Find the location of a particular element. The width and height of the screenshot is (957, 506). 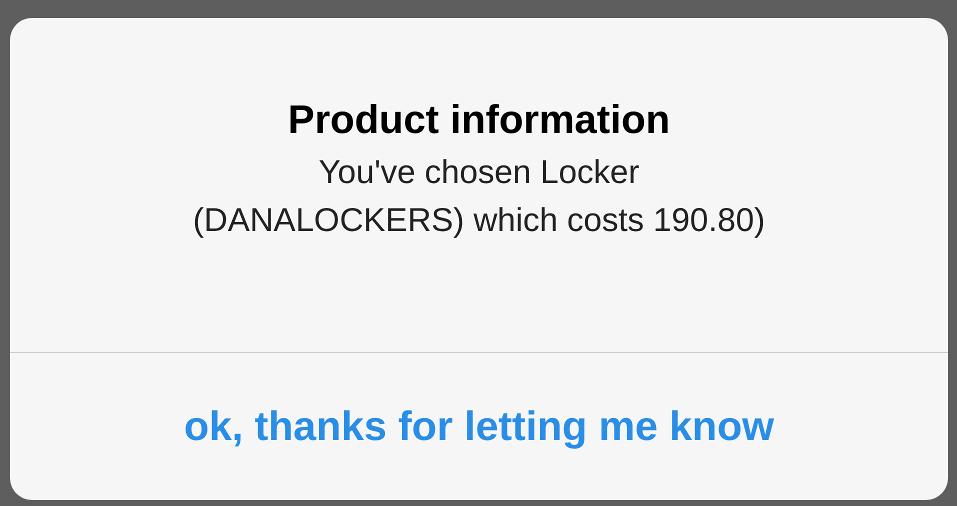

alert-button: ok, thanks for letting me know is located at coordinates (479, 427).